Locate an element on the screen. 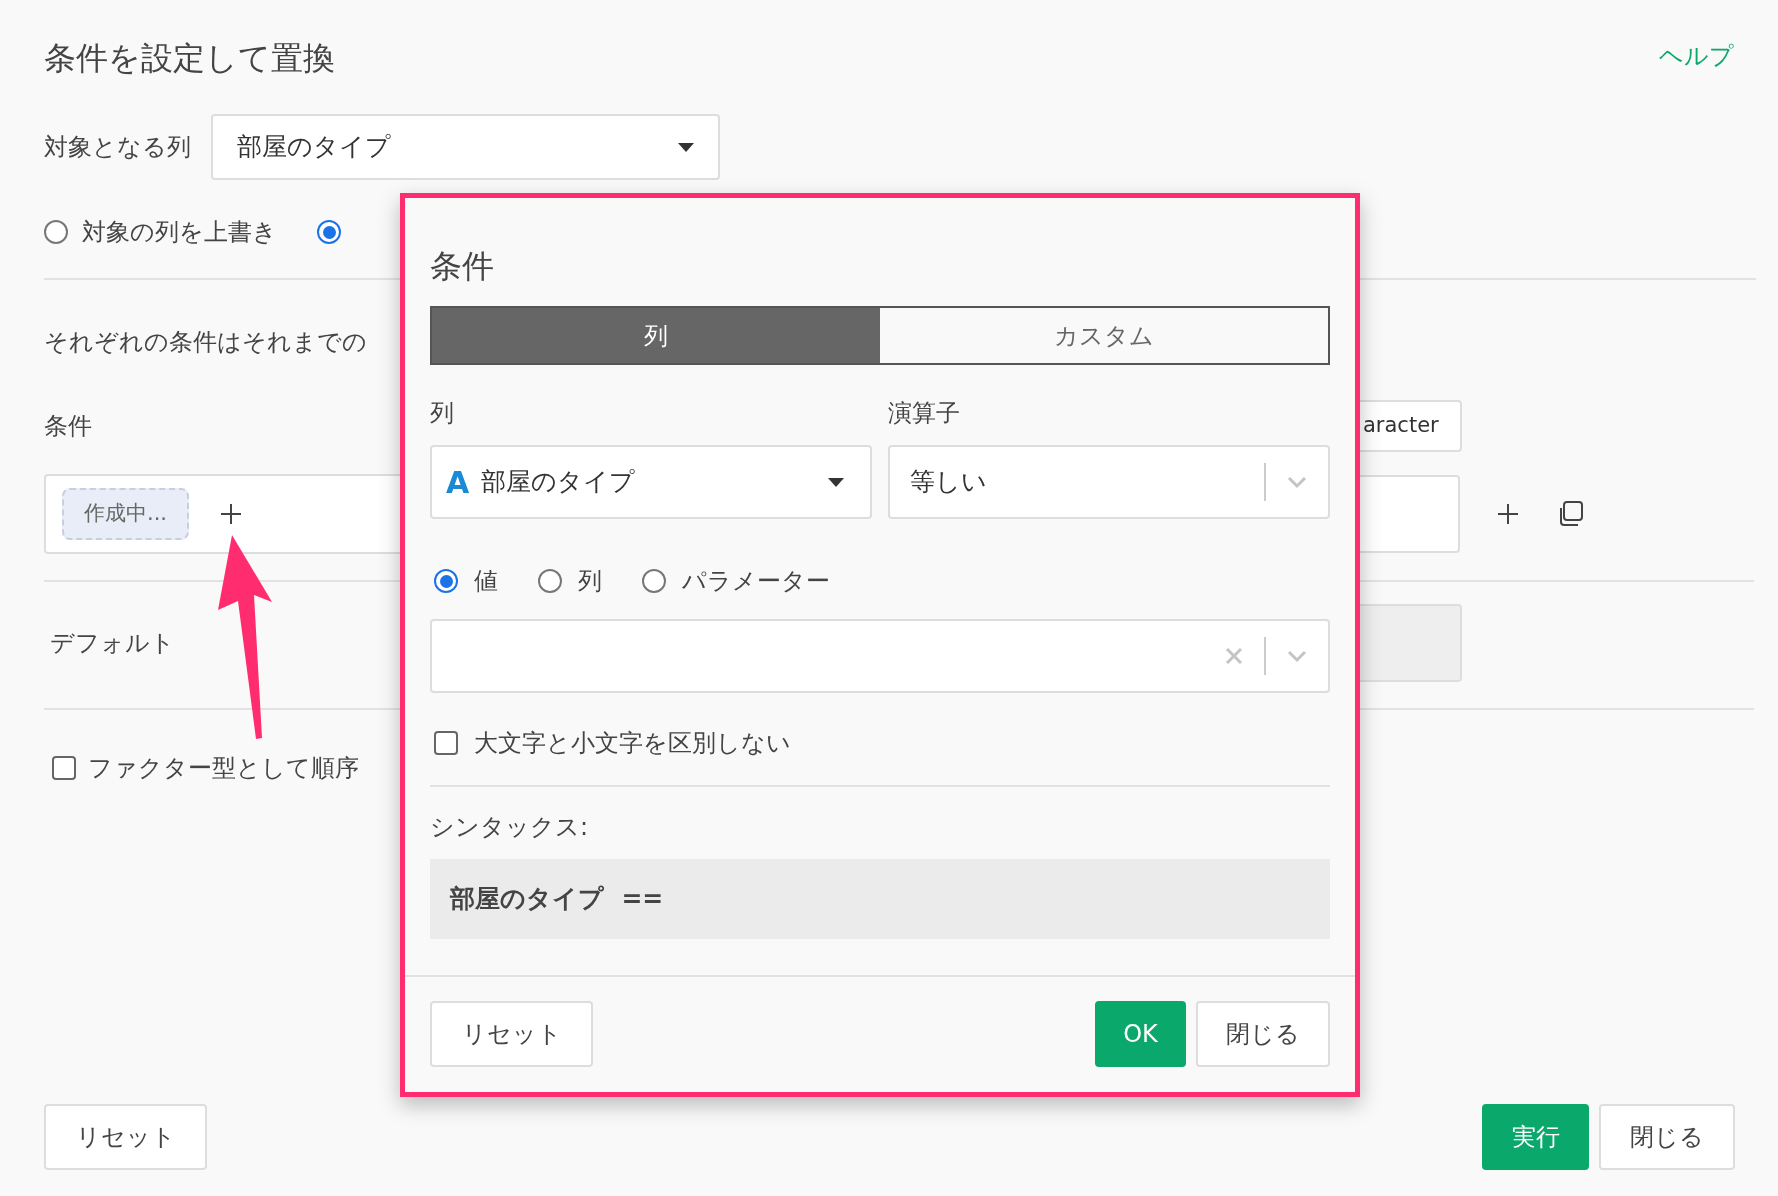 This screenshot has height=1196, width=1778. value-input is located at coordinates (880, 656).